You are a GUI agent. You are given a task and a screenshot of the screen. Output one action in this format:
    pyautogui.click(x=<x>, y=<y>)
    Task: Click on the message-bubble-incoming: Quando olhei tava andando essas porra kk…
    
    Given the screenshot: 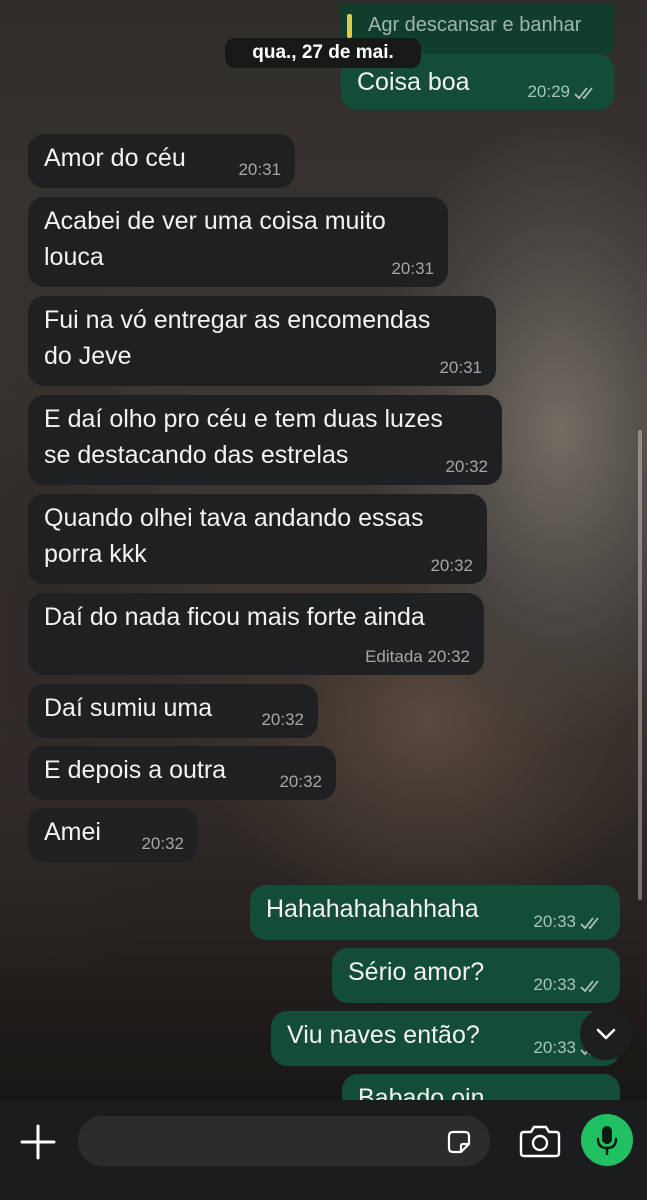 What is the action you would take?
    pyautogui.click(x=257, y=539)
    